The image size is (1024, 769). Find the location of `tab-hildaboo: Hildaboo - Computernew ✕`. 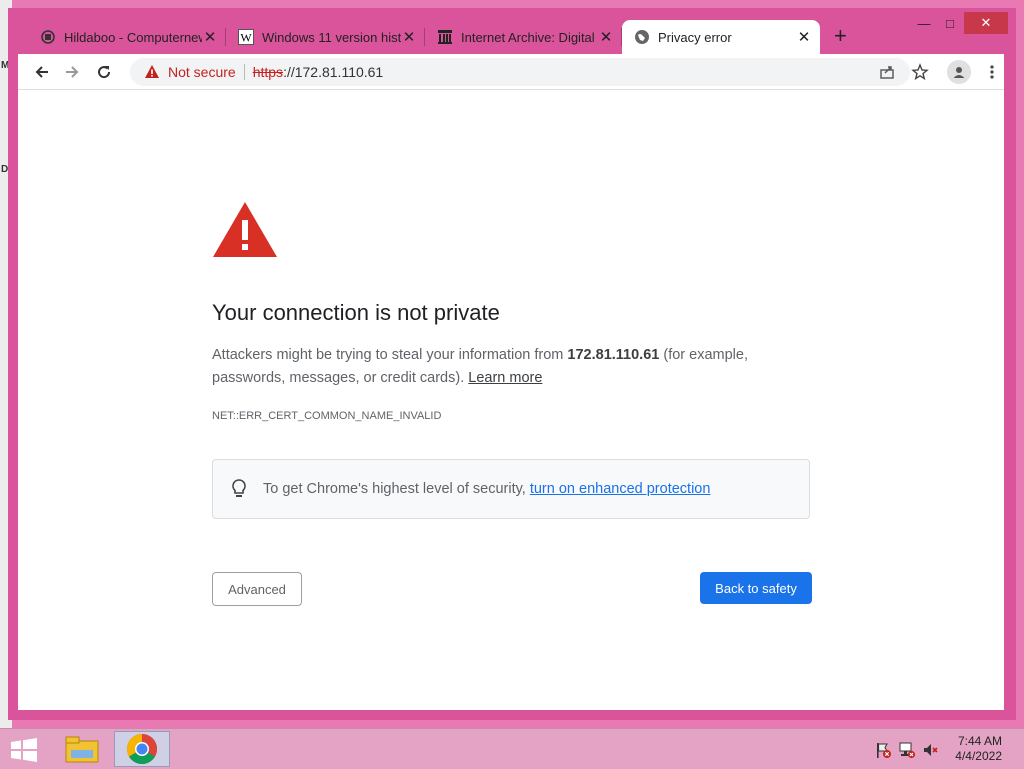

tab-hildaboo: Hildaboo - Computernew ✕ is located at coordinates (127, 37).